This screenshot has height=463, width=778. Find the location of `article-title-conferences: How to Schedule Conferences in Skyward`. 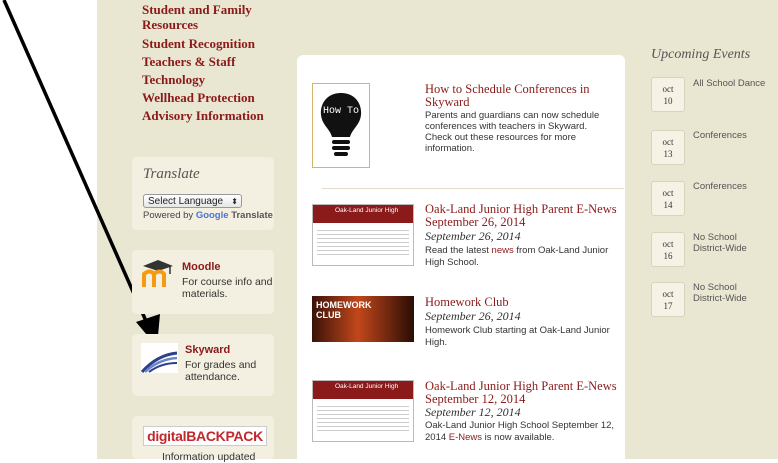

article-title-conferences: How to Schedule Conferences in Skyward is located at coordinates (522, 96).